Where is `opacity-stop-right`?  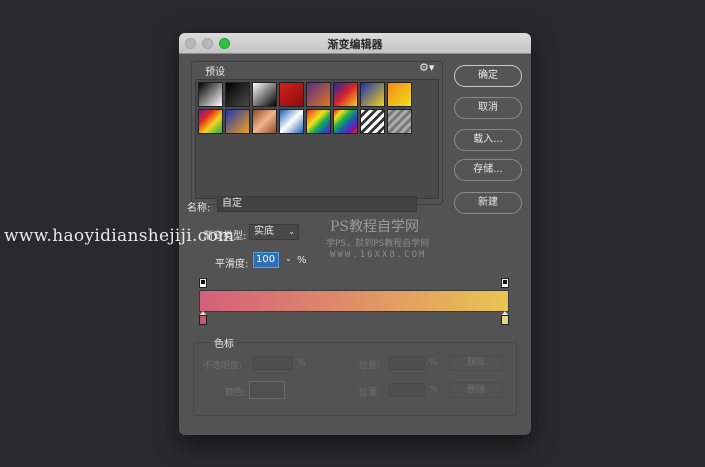
opacity-stop-right is located at coordinates (505, 283).